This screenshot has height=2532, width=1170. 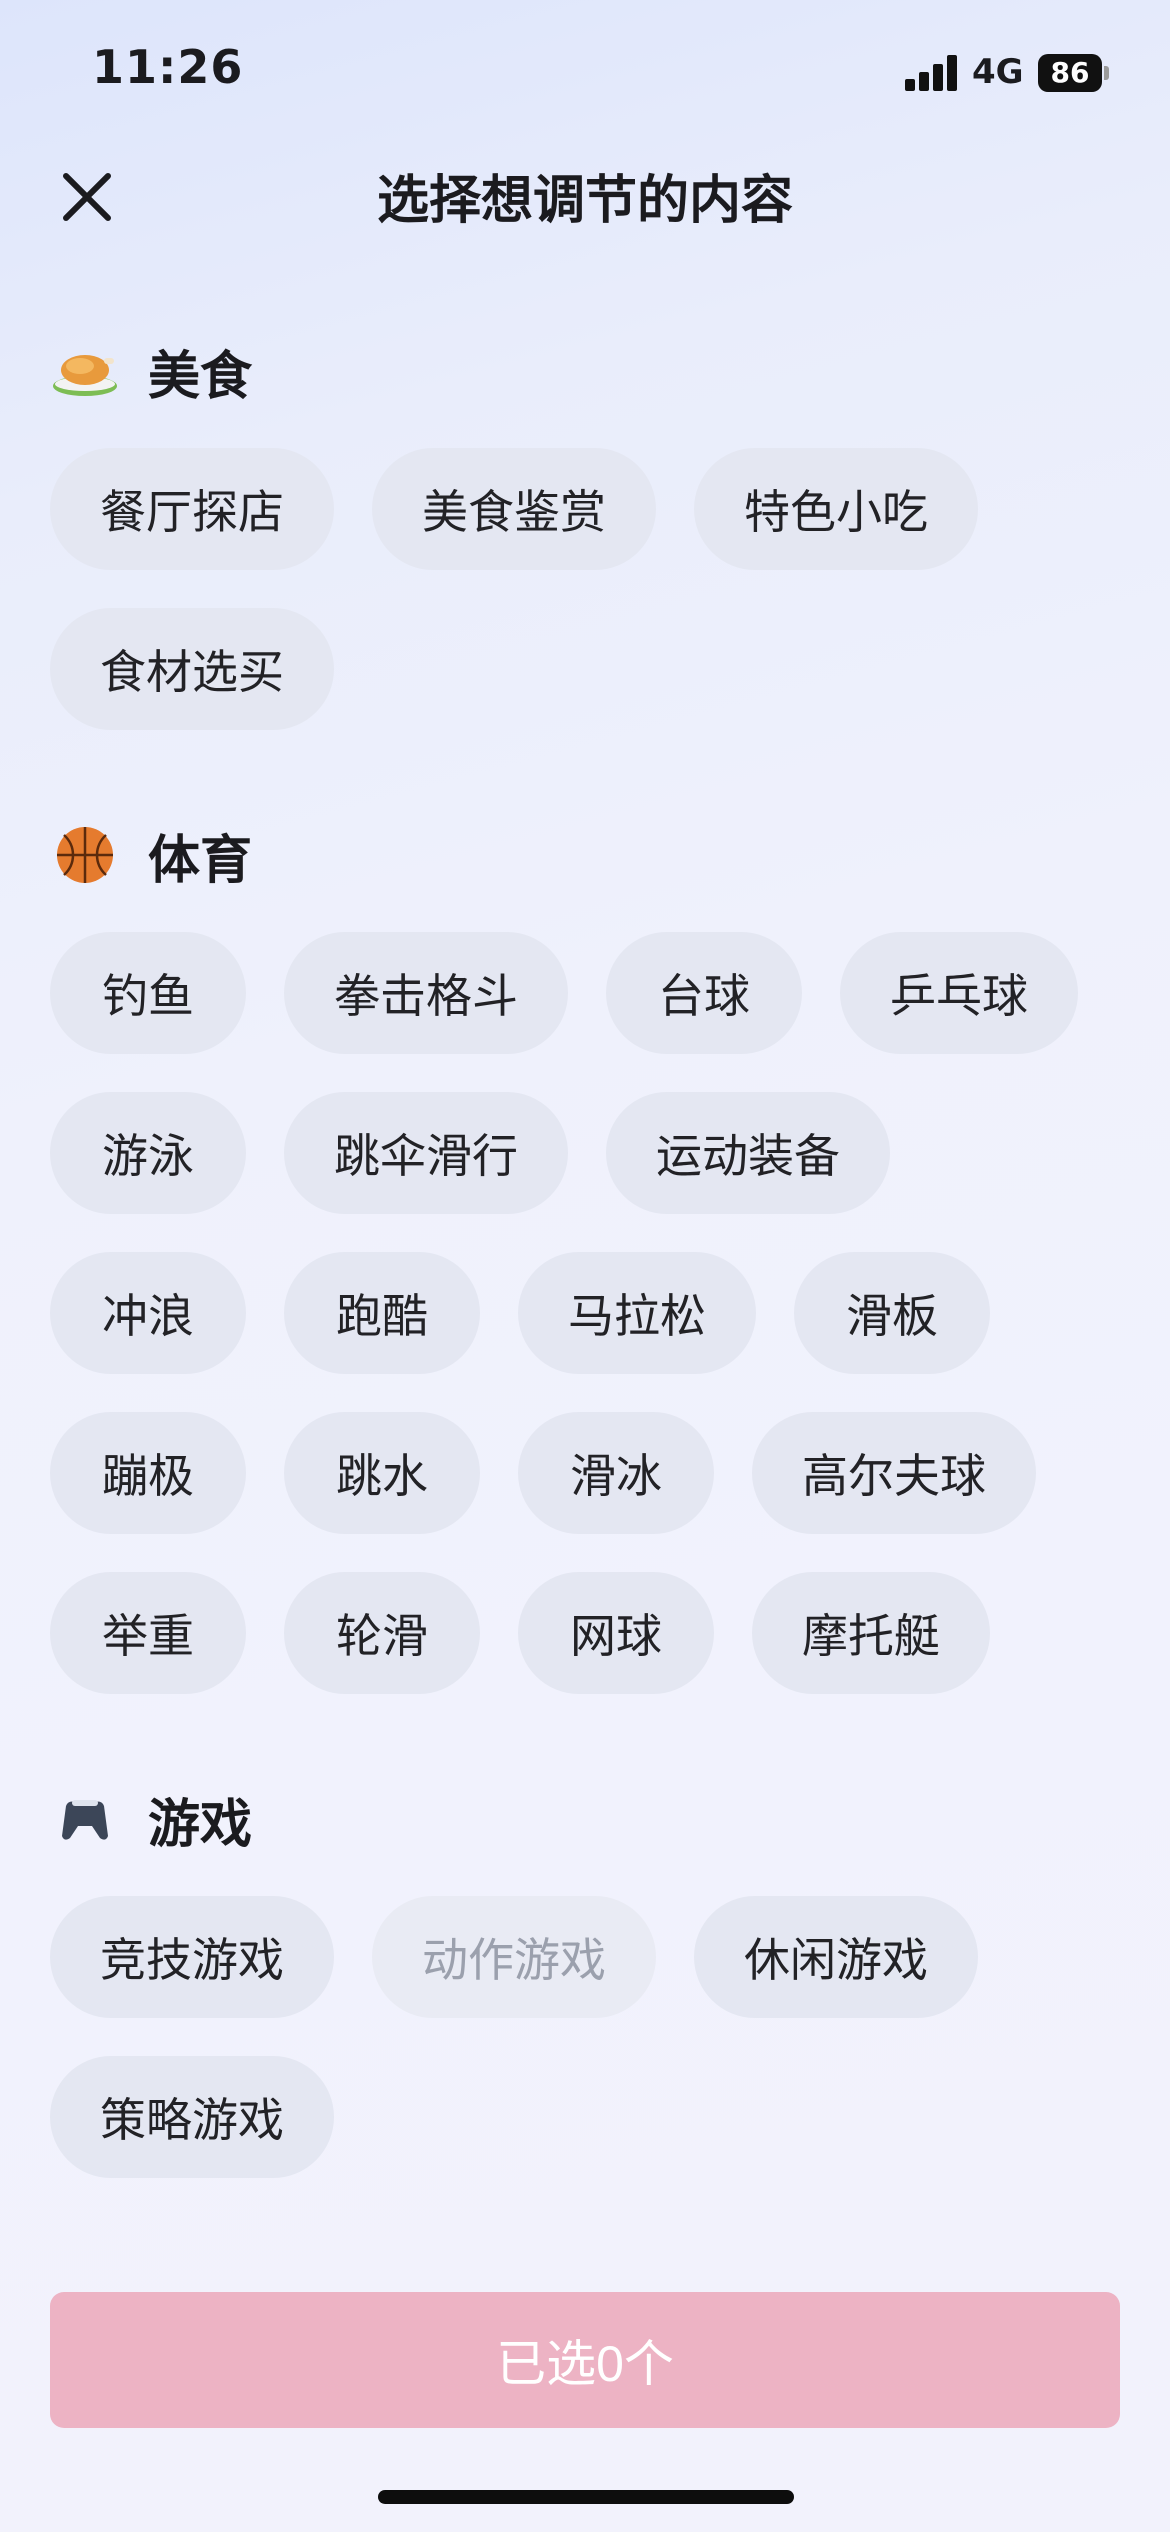 What do you see at coordinates (580, 2037) in the screenshot?
I see `chip-group: 竞技游戏 动作游戏 休闲游戏 策略游戏` at bounding box center [580, 2037].